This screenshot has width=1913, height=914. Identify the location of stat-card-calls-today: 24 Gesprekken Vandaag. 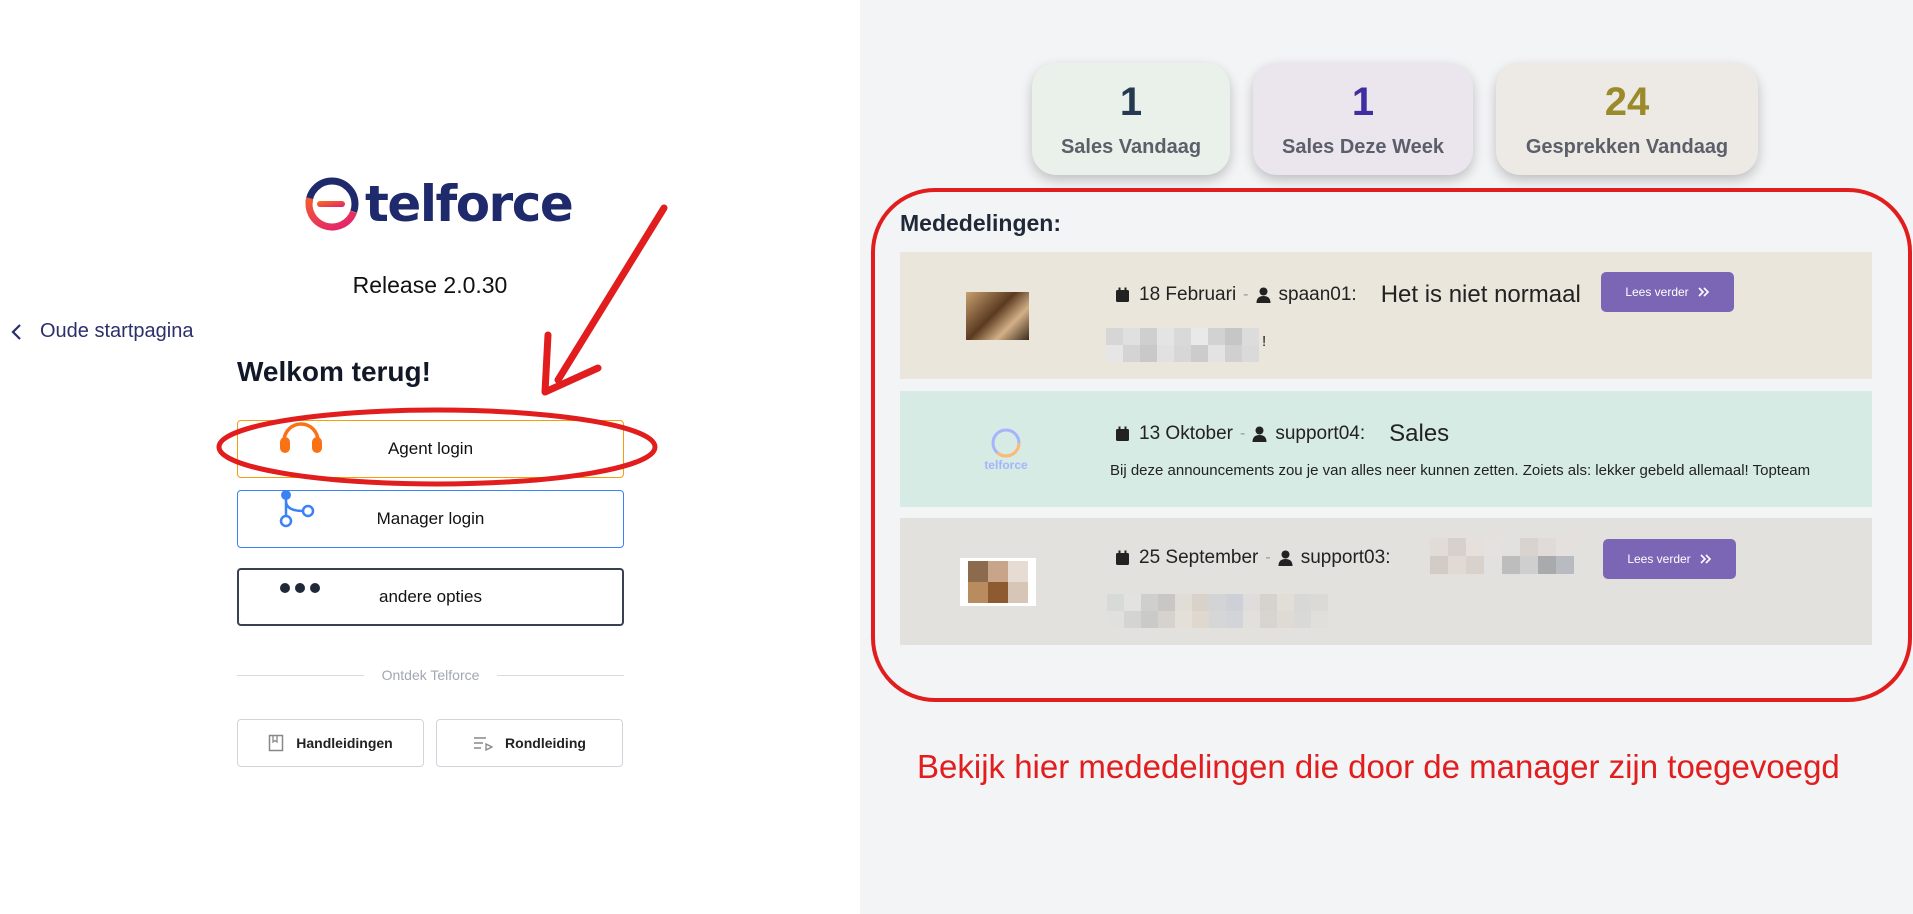
(1627, 119).